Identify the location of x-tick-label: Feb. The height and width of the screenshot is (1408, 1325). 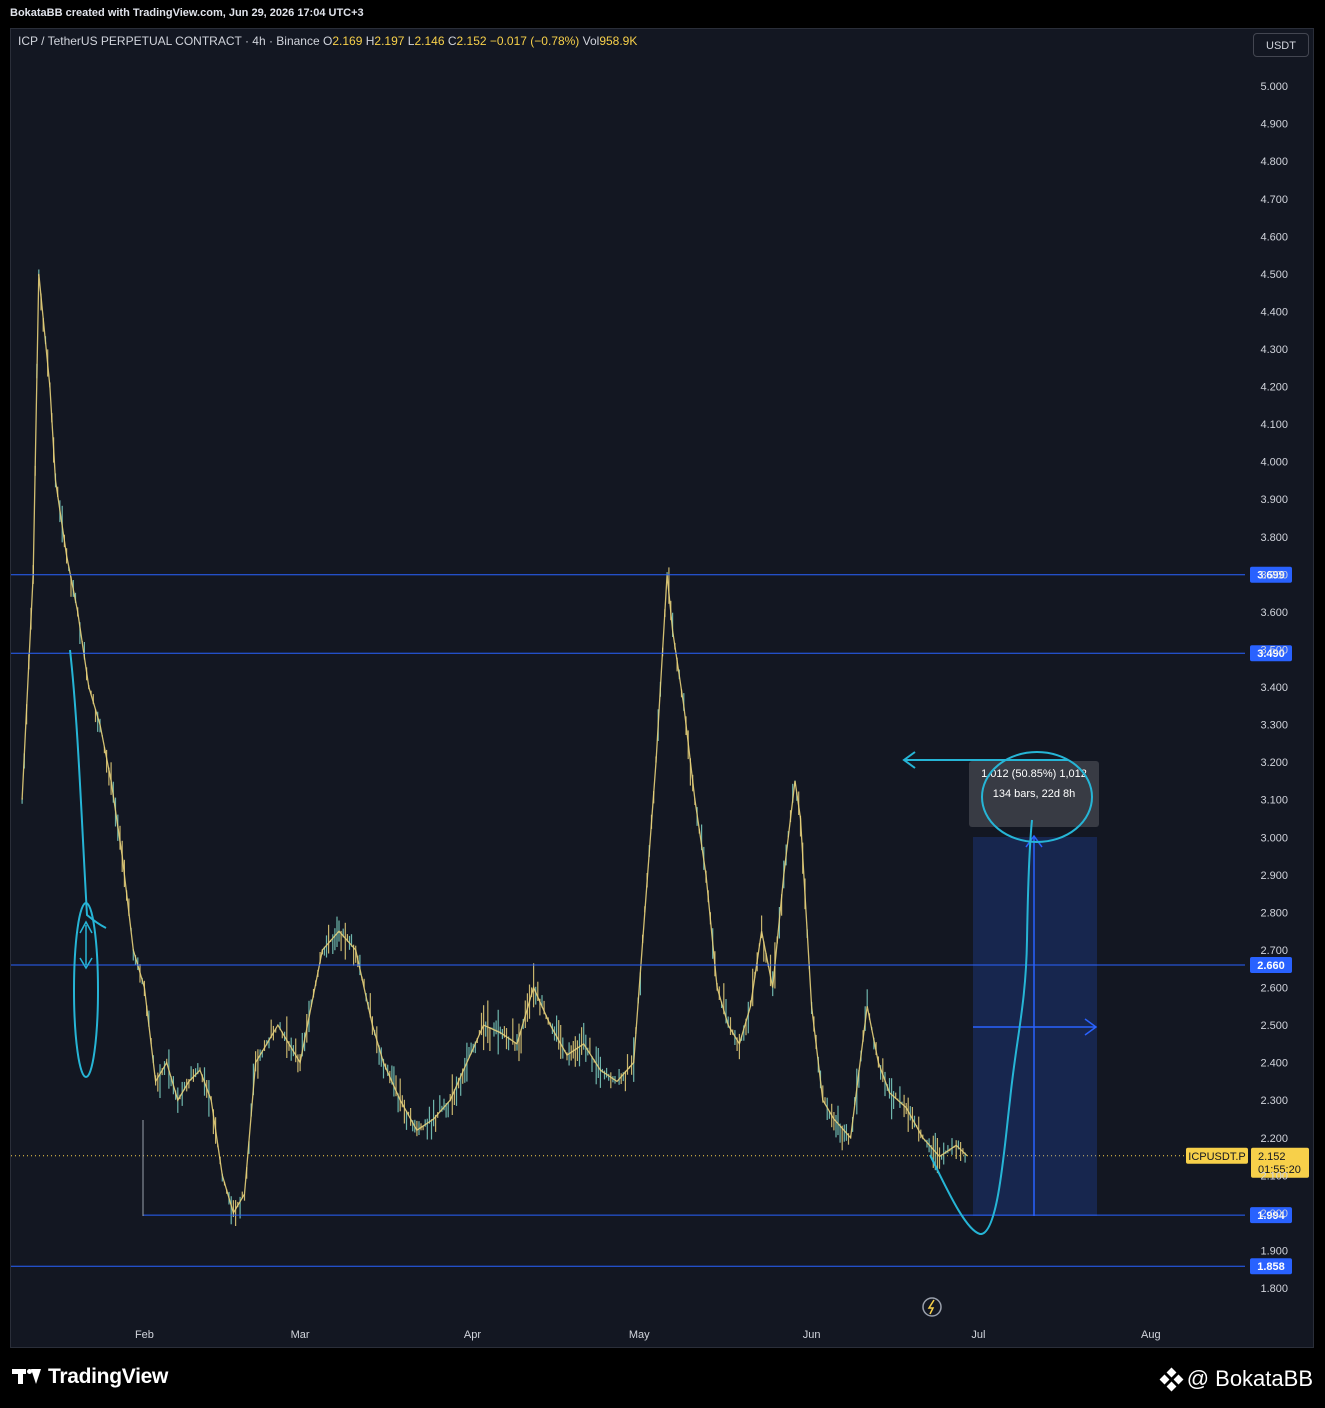
(144, 1335).